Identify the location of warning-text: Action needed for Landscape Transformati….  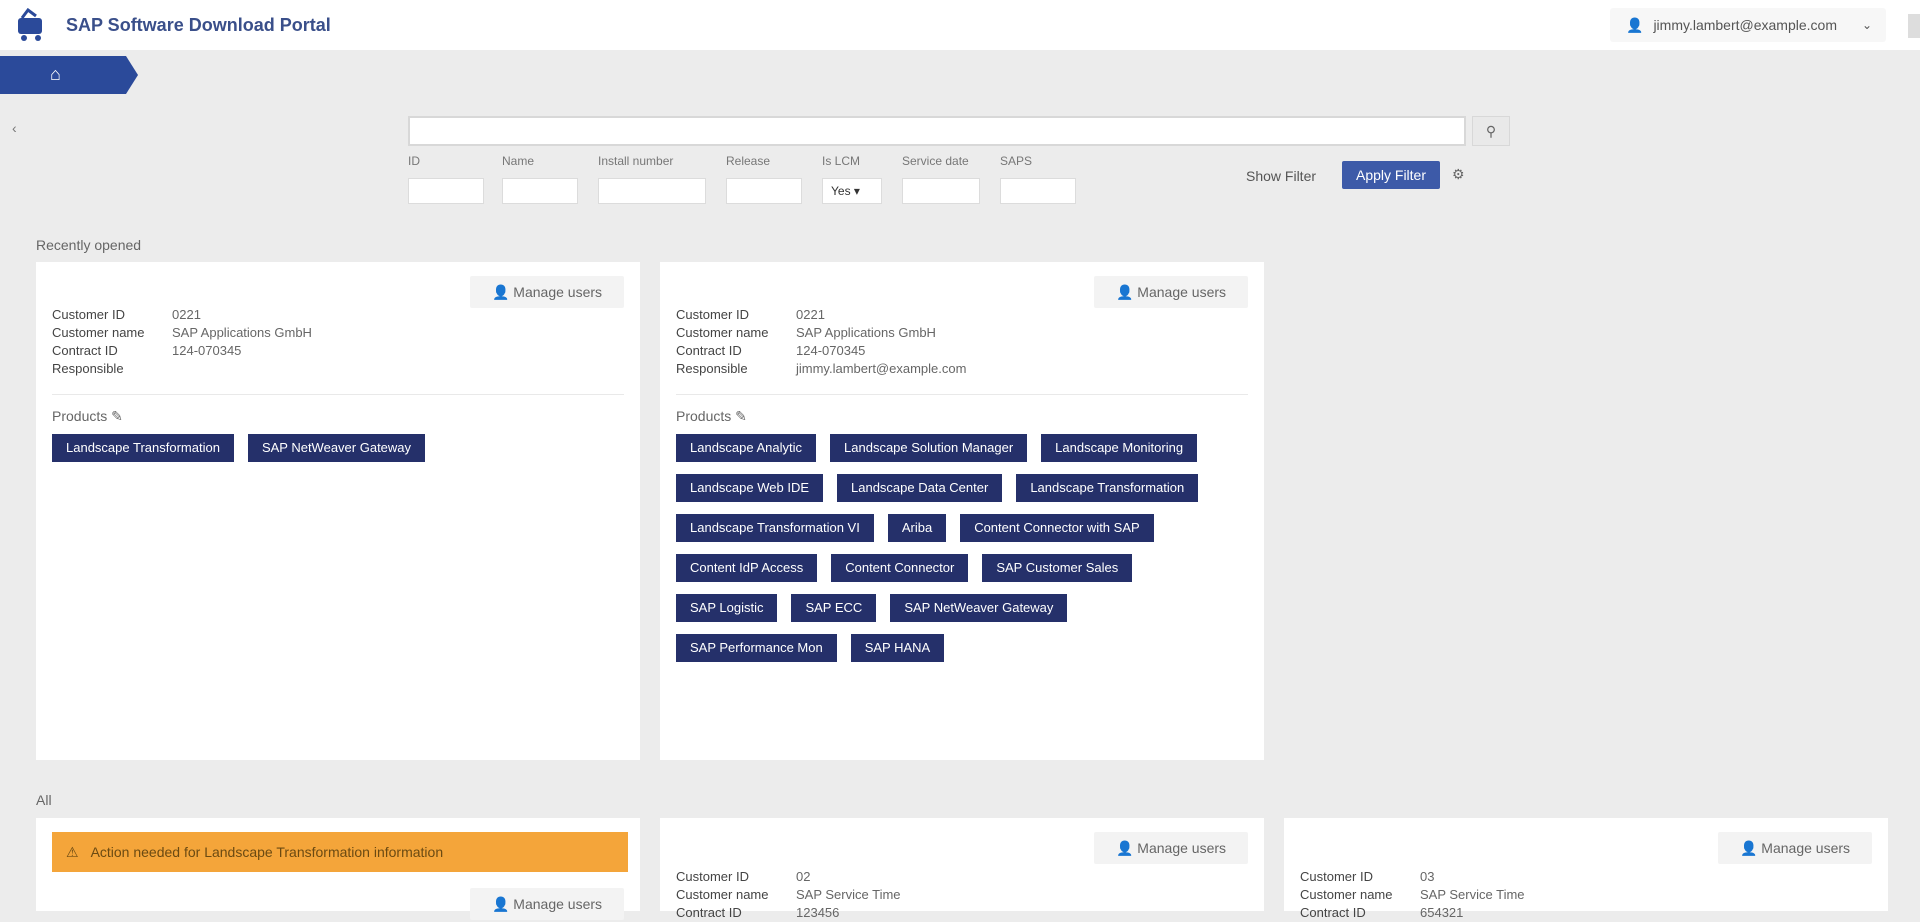
(267, 852).